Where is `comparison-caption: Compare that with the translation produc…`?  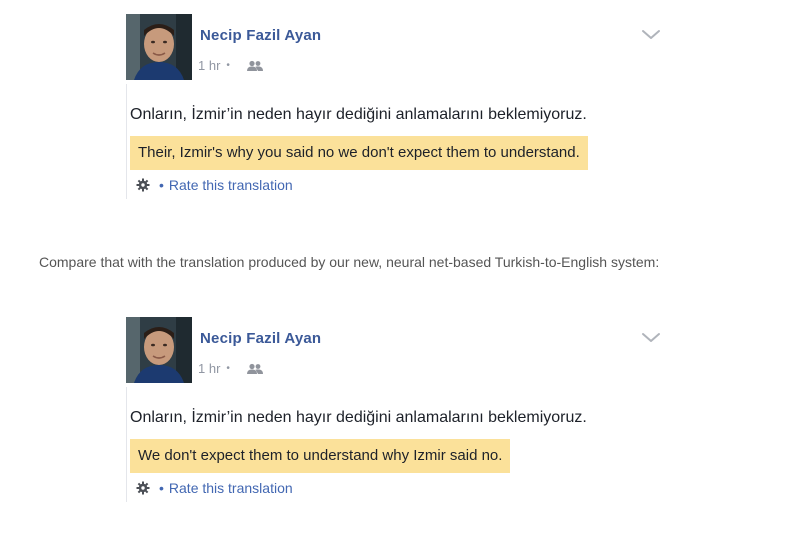
comparison-caption: Compare that with the translation produc… is located at coordinates (349, 262).